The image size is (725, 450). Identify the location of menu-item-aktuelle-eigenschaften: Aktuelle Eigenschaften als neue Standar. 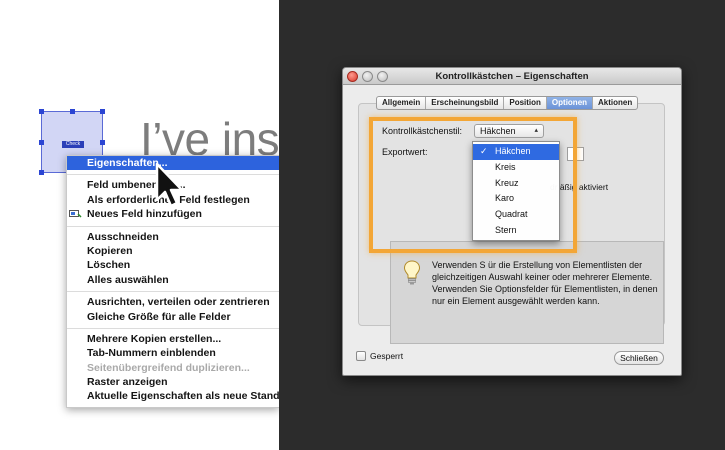
(178, 396).